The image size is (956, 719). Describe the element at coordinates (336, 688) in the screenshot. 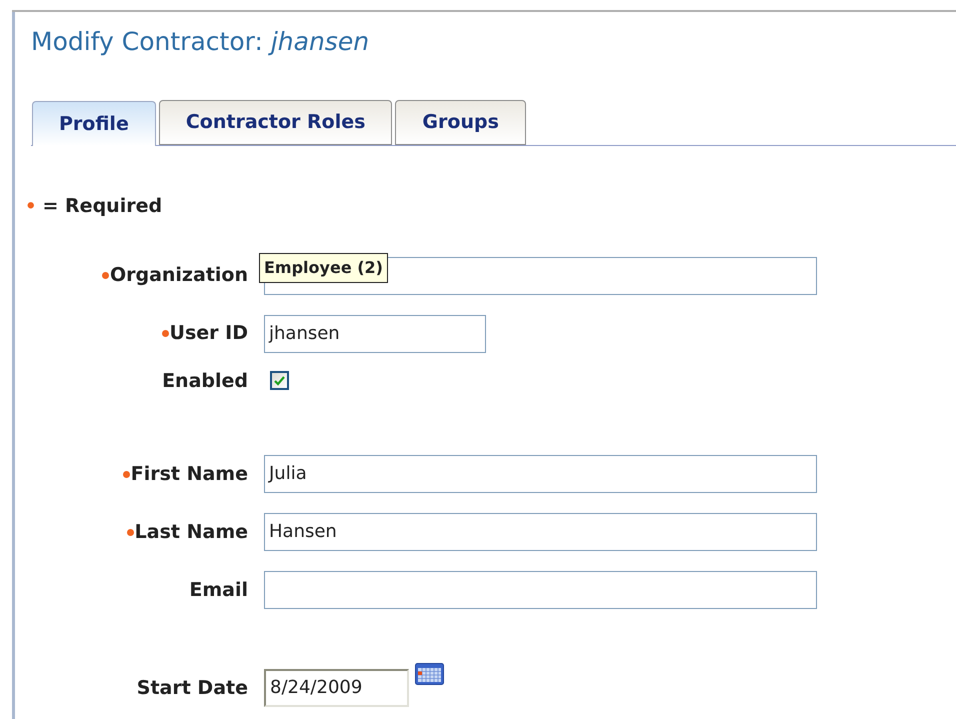

I see `date-field: 8/24/2009` at that location.